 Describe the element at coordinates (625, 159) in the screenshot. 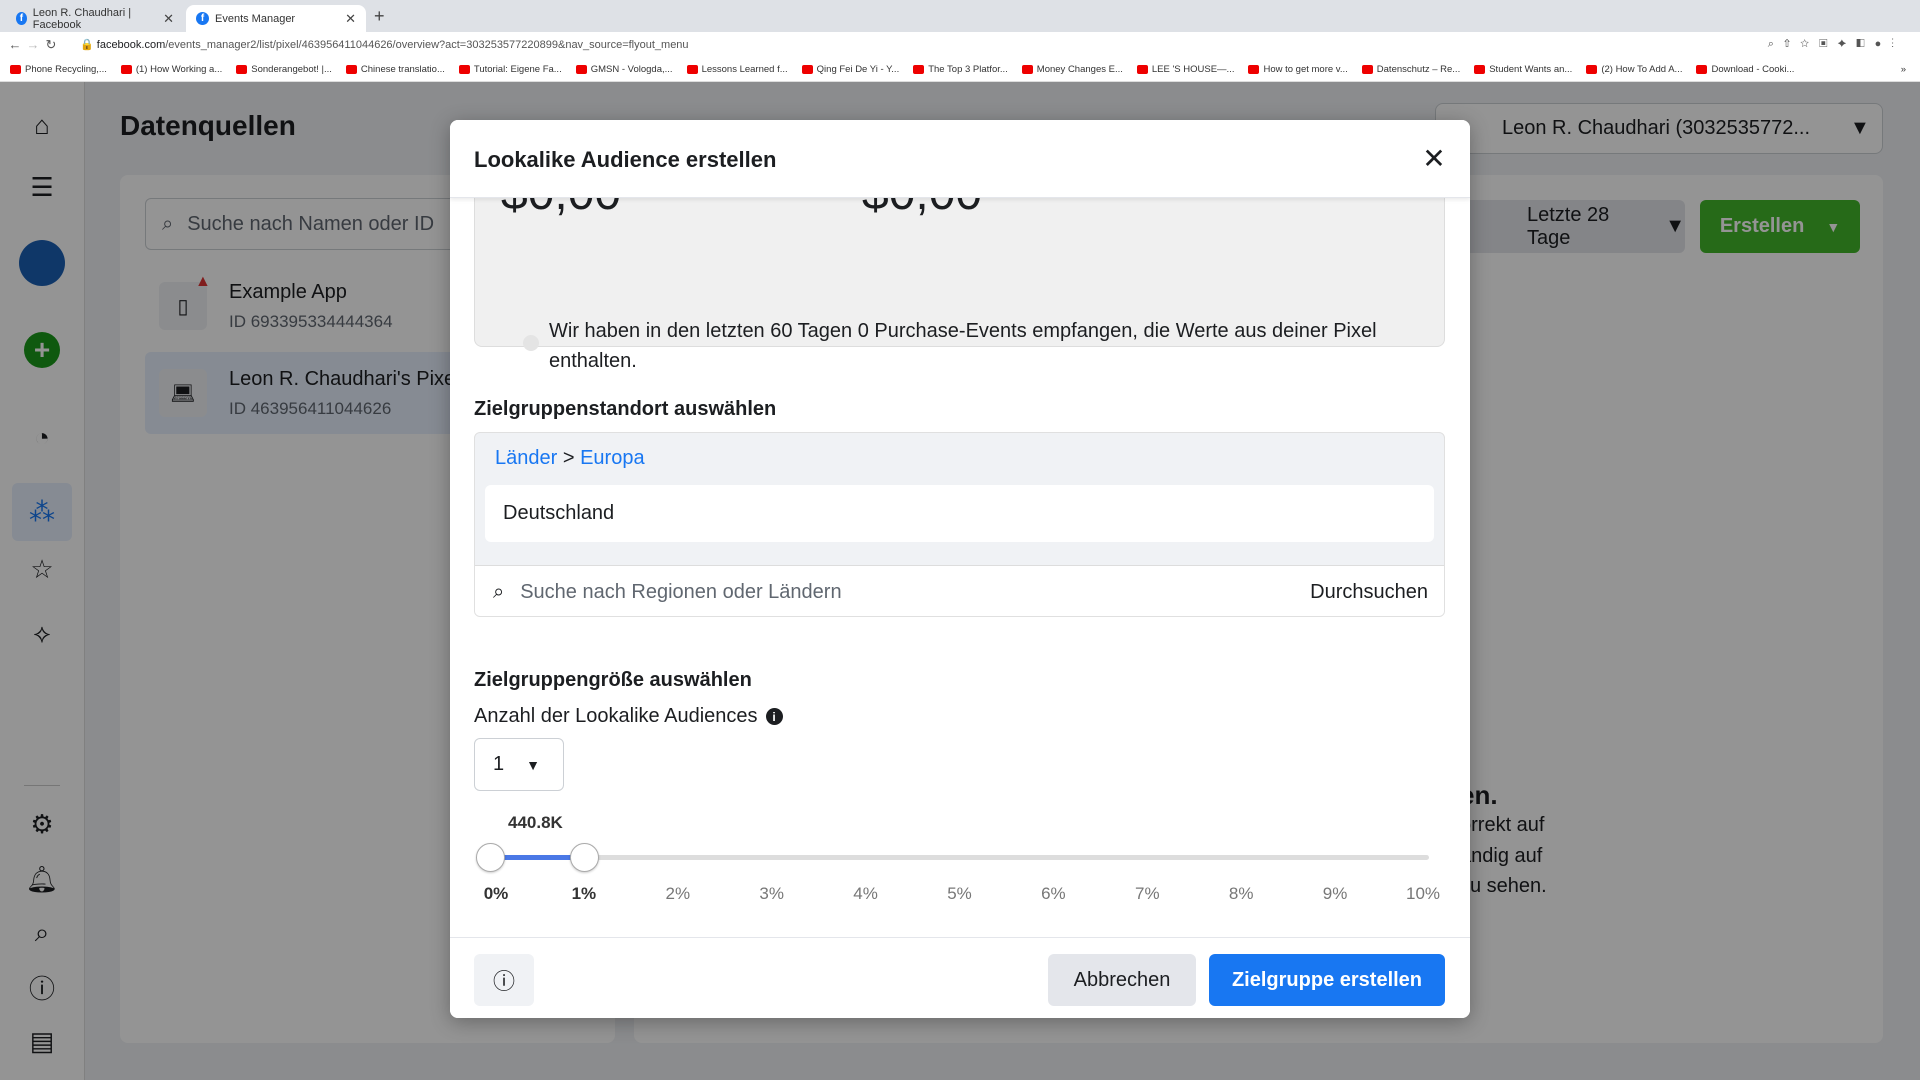

I see `modal-title: Lookalike Audience erstellen` at that location.